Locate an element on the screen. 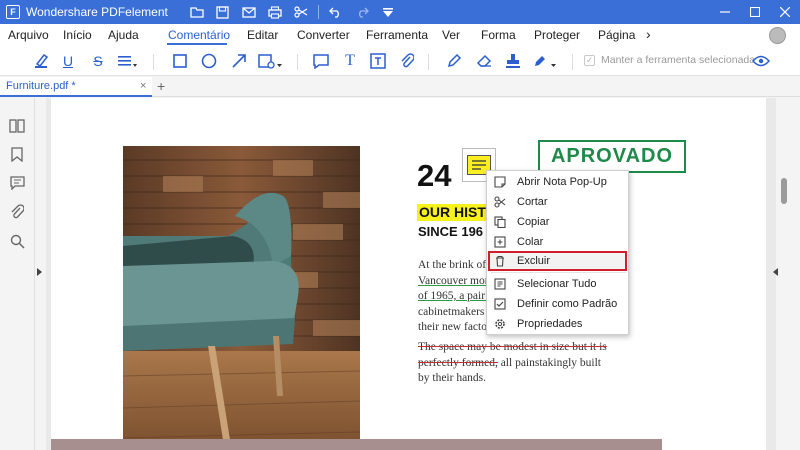 The width and height of the screenshot is (800, 450). menu-inicio: Início is located at coordinates (77, 35).